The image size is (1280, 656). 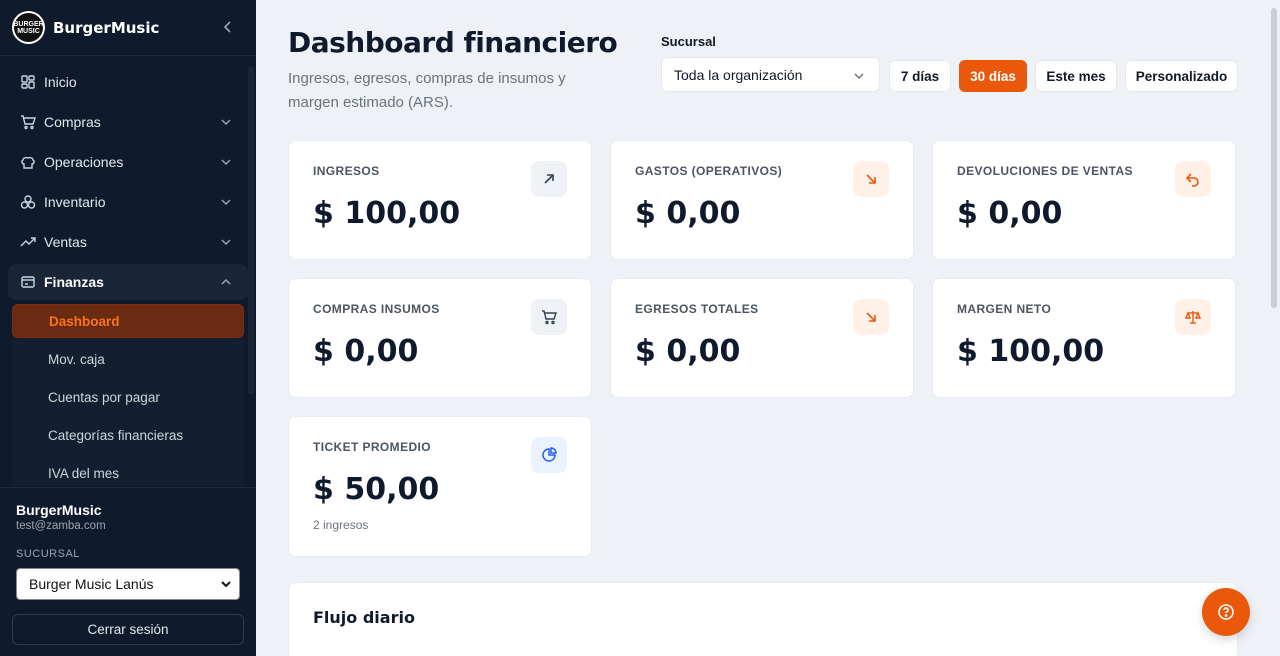 What do you see at coordinates (376, 309) in the screenshot?
I see `kpi-label: COMPRAS INSUMOS` at bounding box center [376, 309].